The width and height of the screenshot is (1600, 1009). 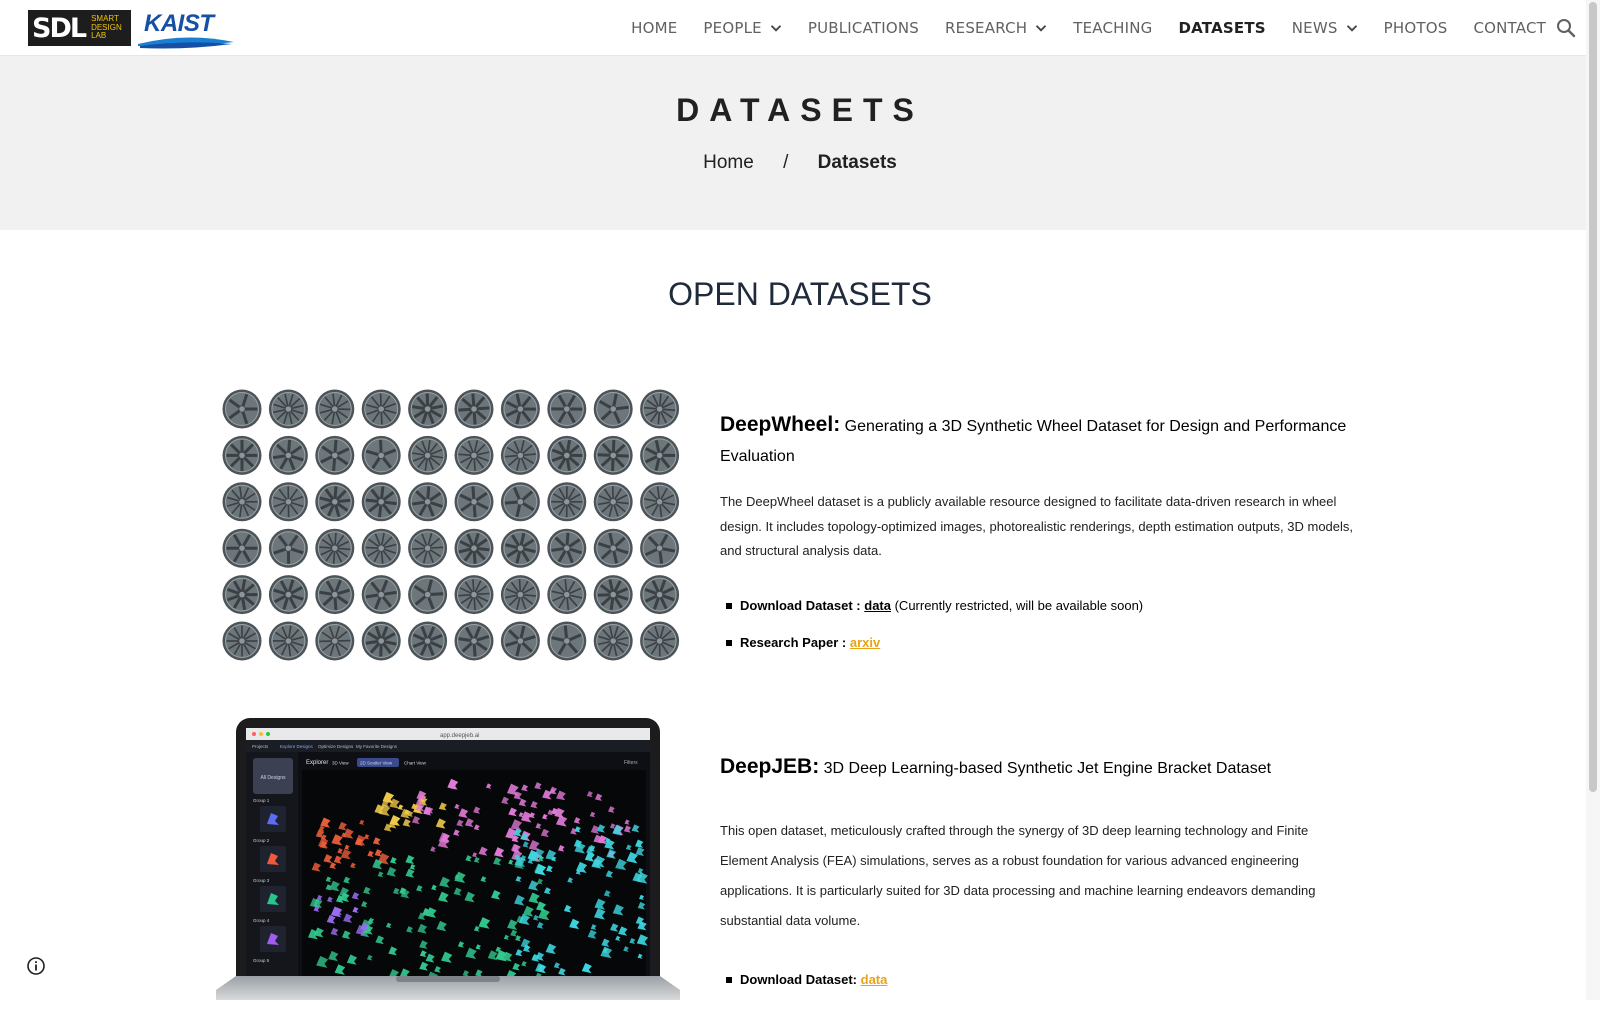 I want to click on nav-item-photos: PHOTOS, so click(x=1416, y=28).